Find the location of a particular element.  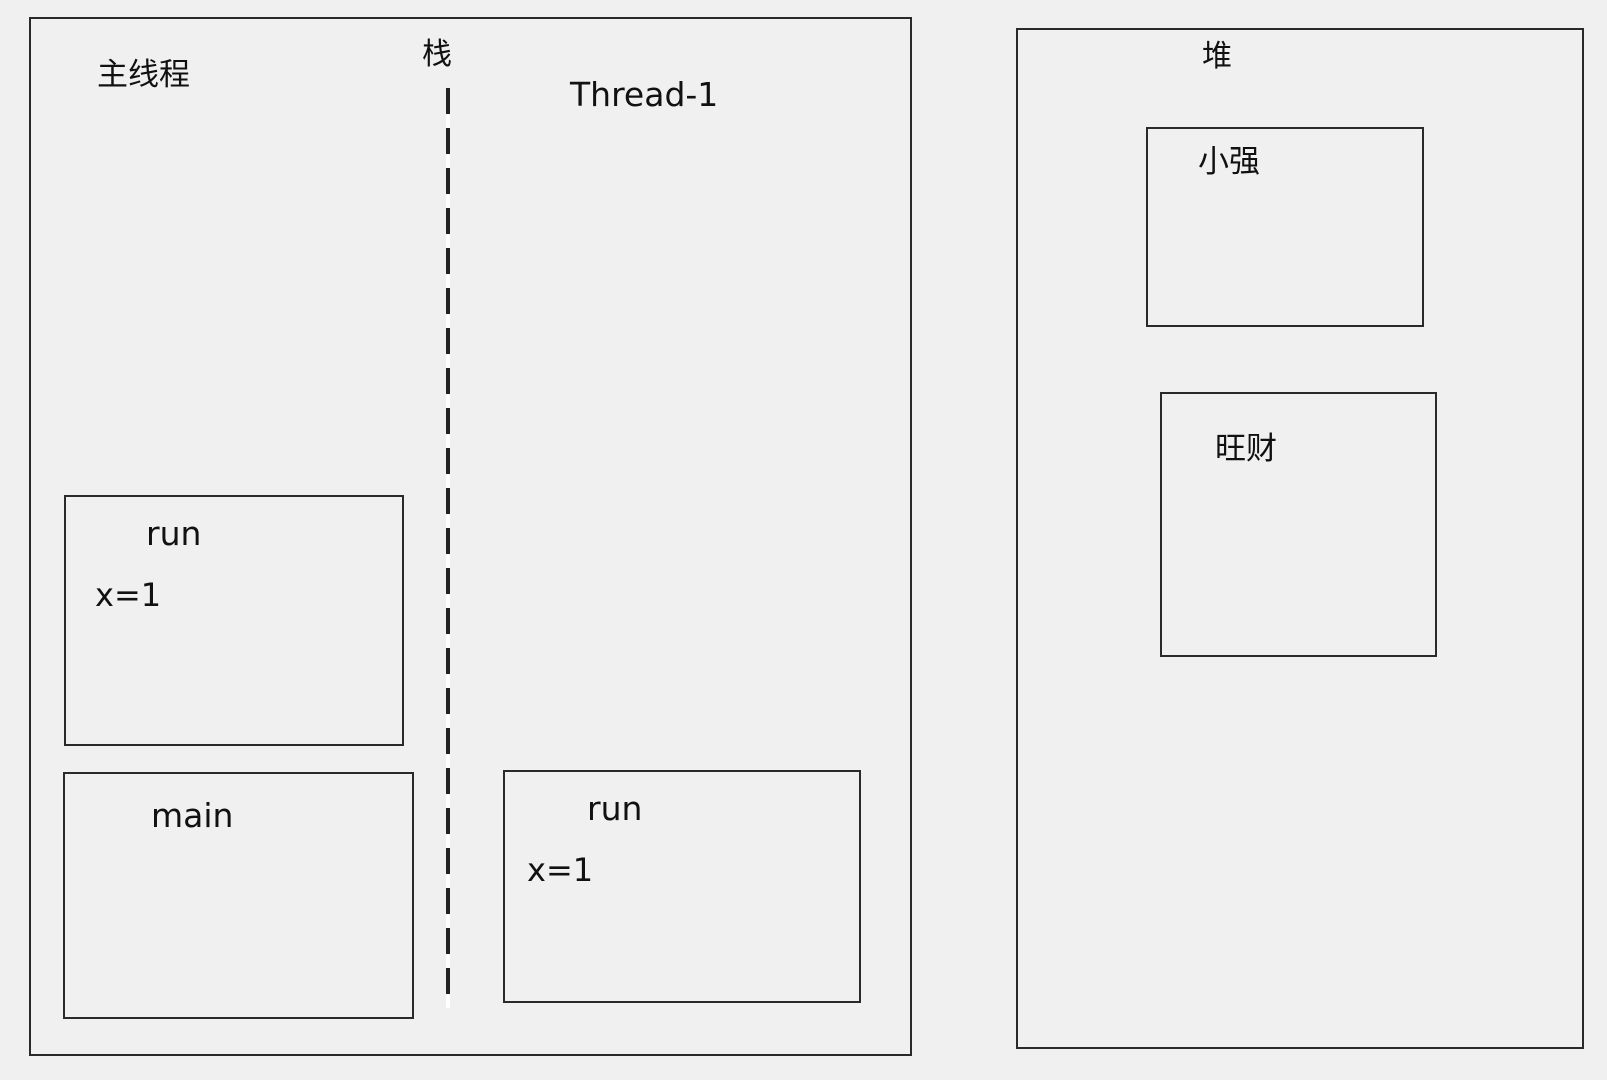

frame-name: main is located at coordinates (192, 815).